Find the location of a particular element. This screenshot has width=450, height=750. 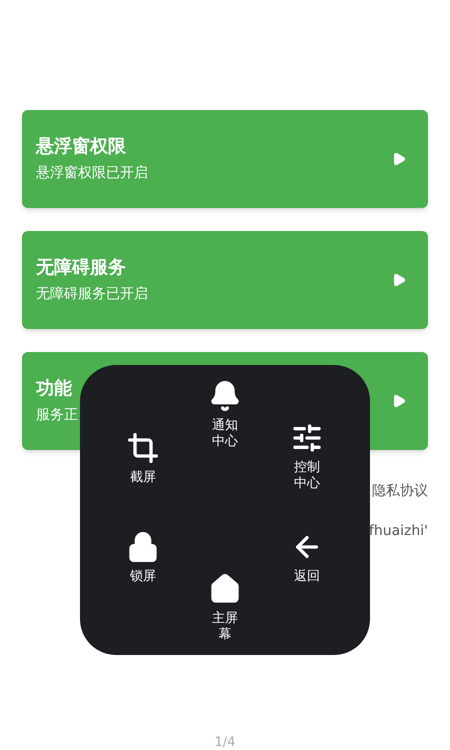

card-subtitle: 无障碍服务已开启 is located at coordinates (92, 294).